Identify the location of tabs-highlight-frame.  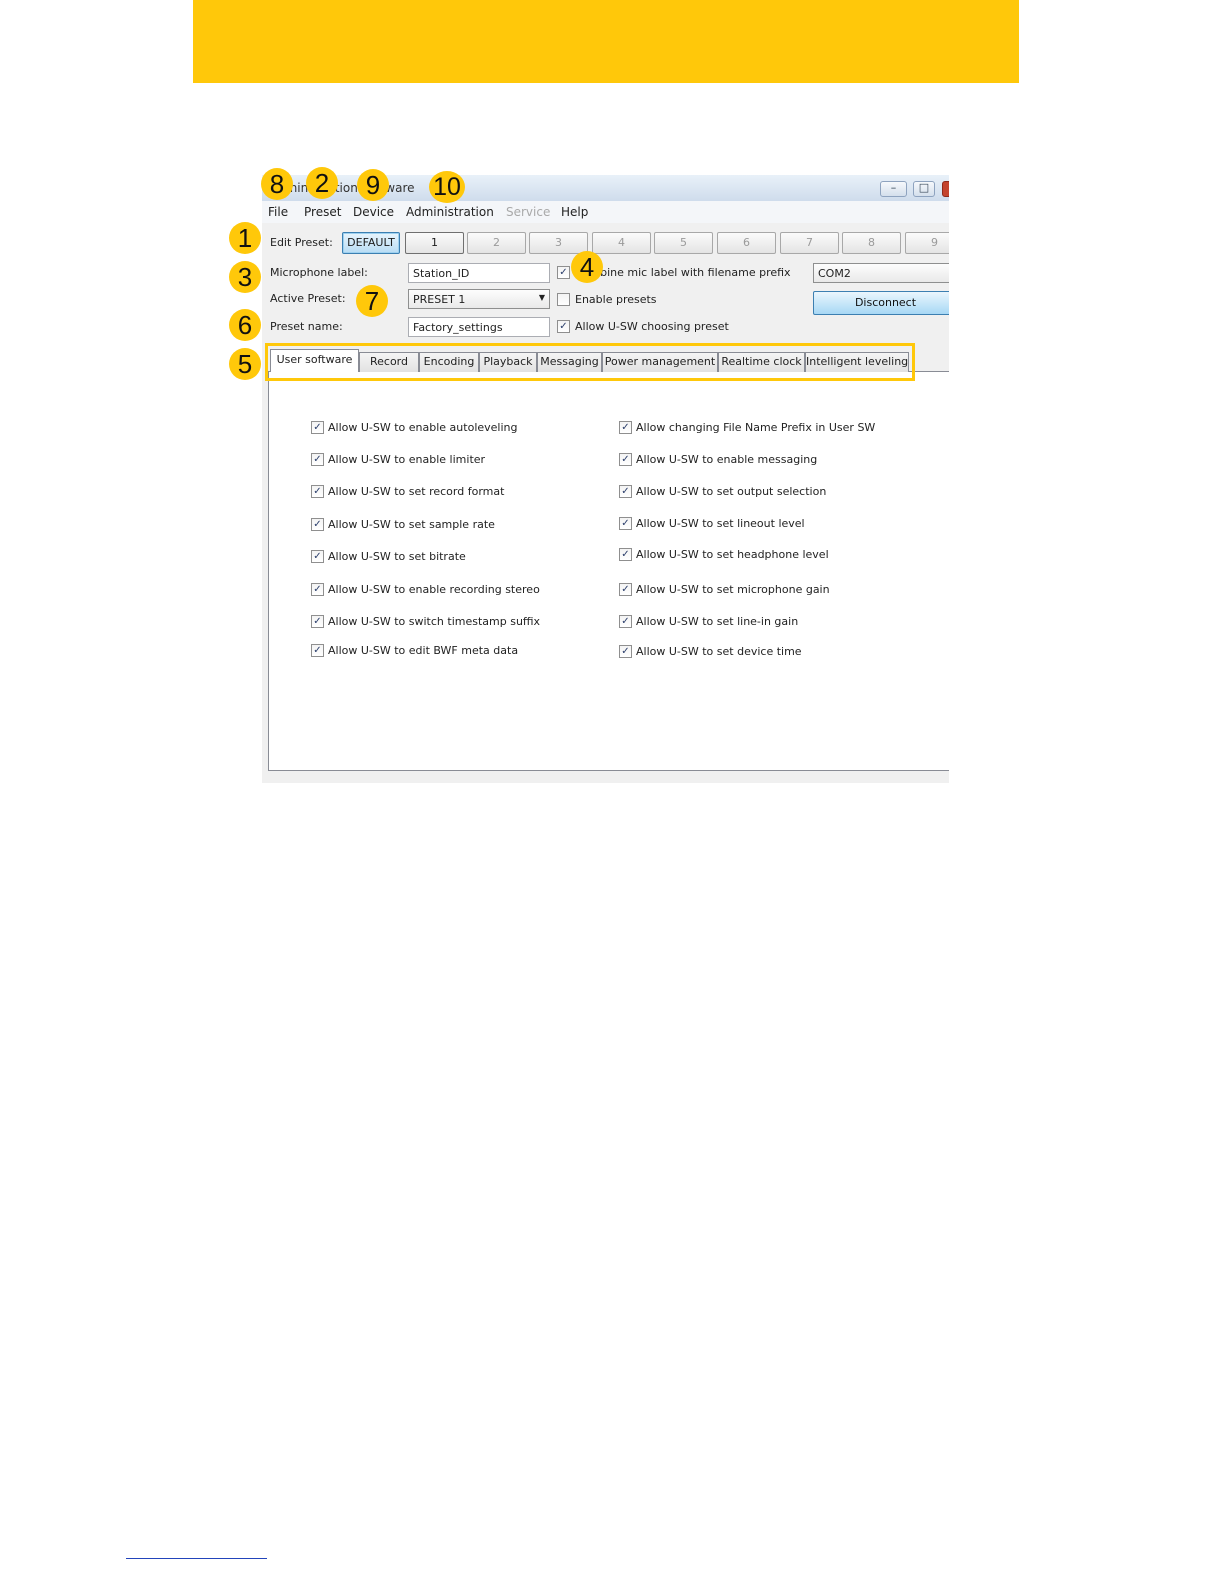
(590, 362).